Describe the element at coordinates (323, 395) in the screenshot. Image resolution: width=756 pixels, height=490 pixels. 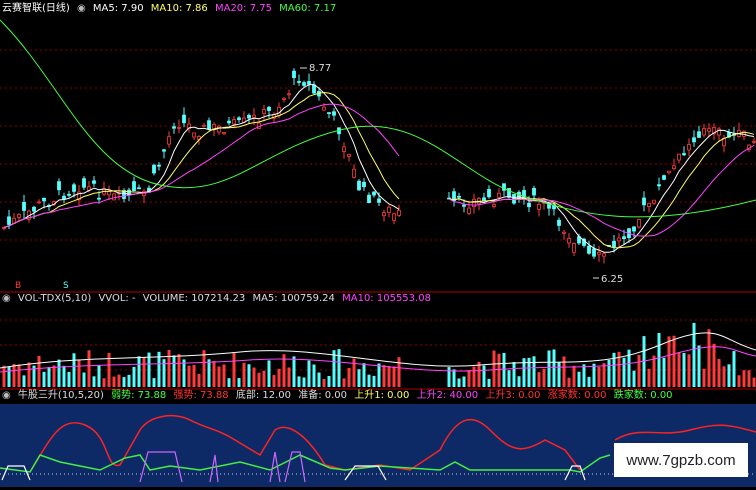
I see `ready-value: 准备: 0.00` at that location.